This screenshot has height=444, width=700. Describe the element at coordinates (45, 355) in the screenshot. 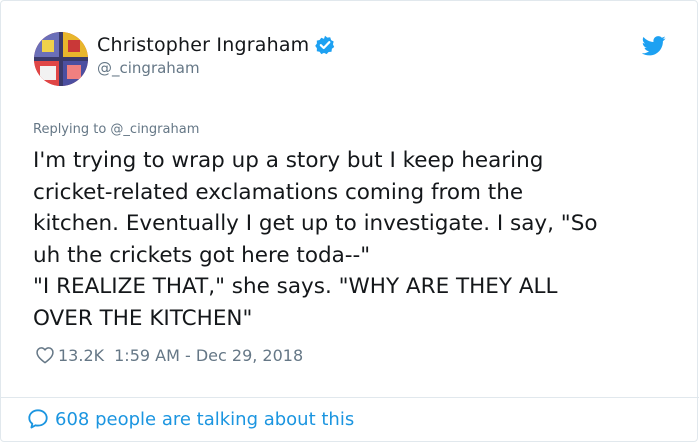

I see `heart-outline-icon` at that location.